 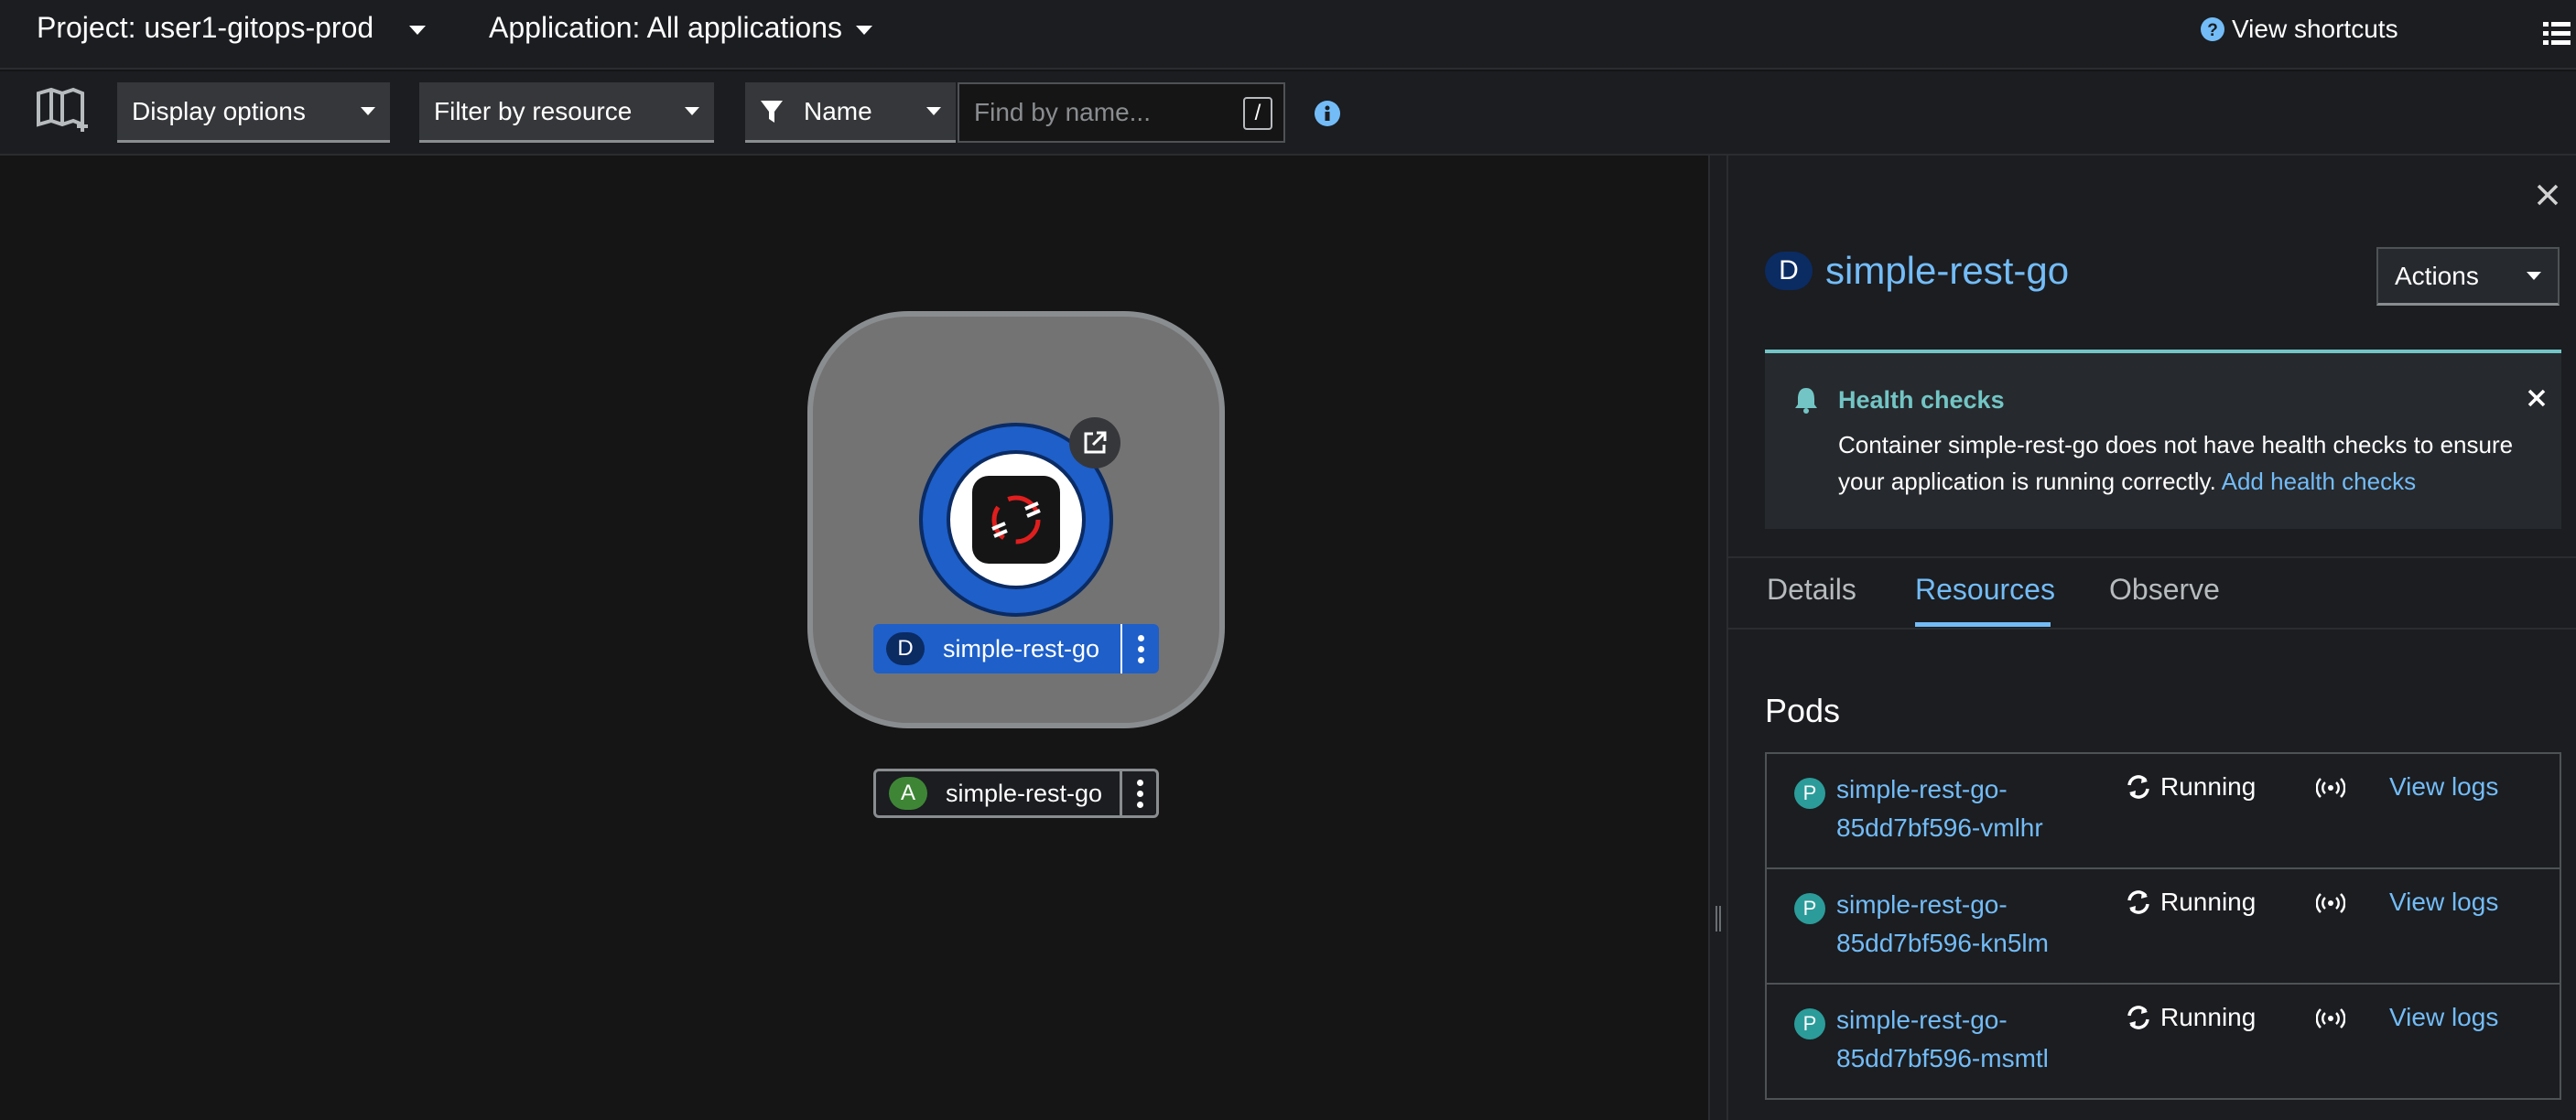 What do you see at coordinates (1016, 520) in the screenshot?
I see `openshift-logo-icon` at bounding box center [1016, 520].